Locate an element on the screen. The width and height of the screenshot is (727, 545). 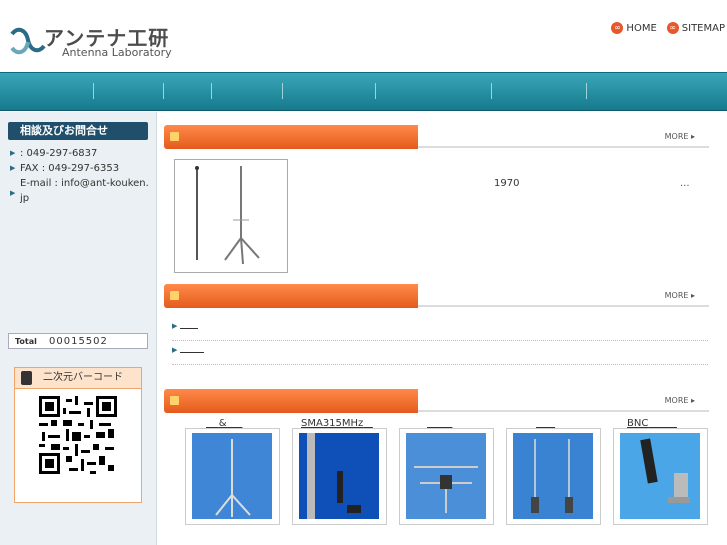
product-caption-sma-text: SMA315MHz is located at coordinates (332, 423).